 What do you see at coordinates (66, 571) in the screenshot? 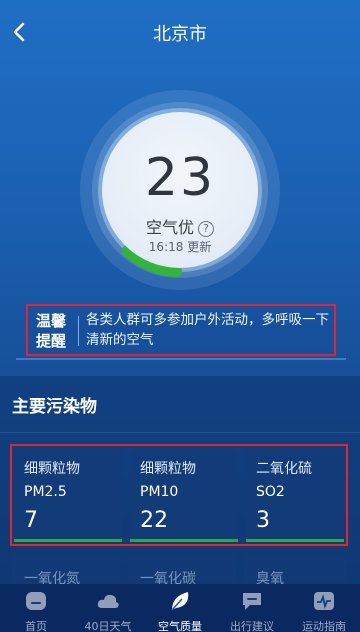
I see `pollutant-card-no: 一氧化氮` at bounding box center [66, 571].